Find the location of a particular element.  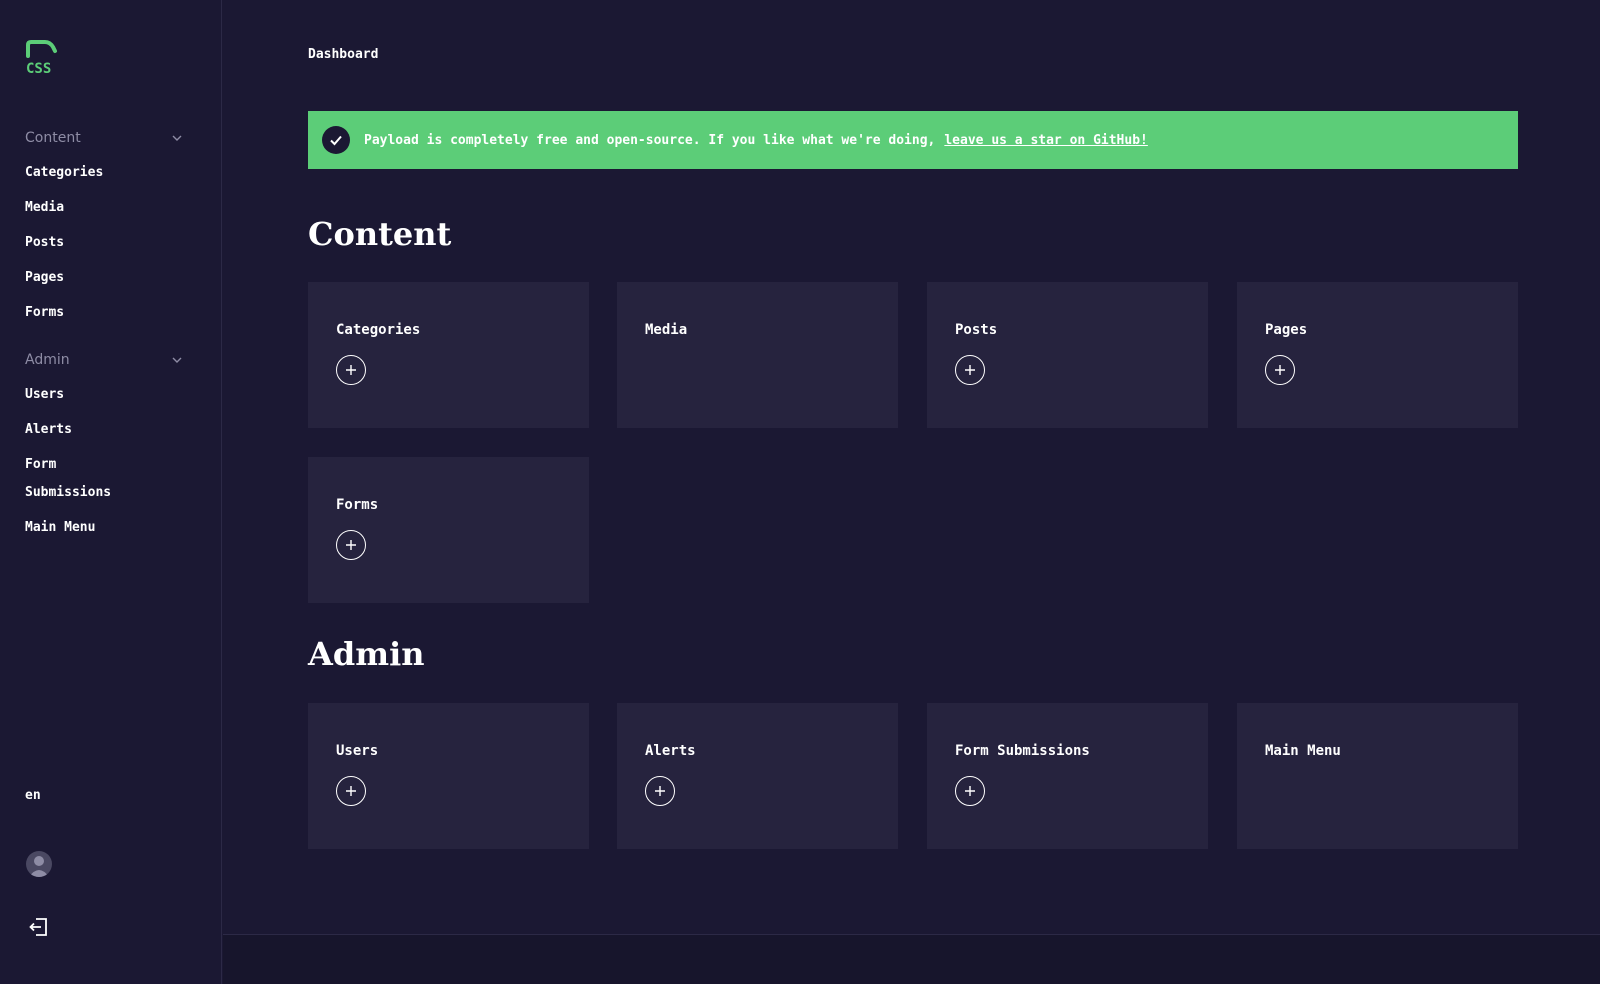

nav-group-content-label: Content is located at coordinates (53, 138).